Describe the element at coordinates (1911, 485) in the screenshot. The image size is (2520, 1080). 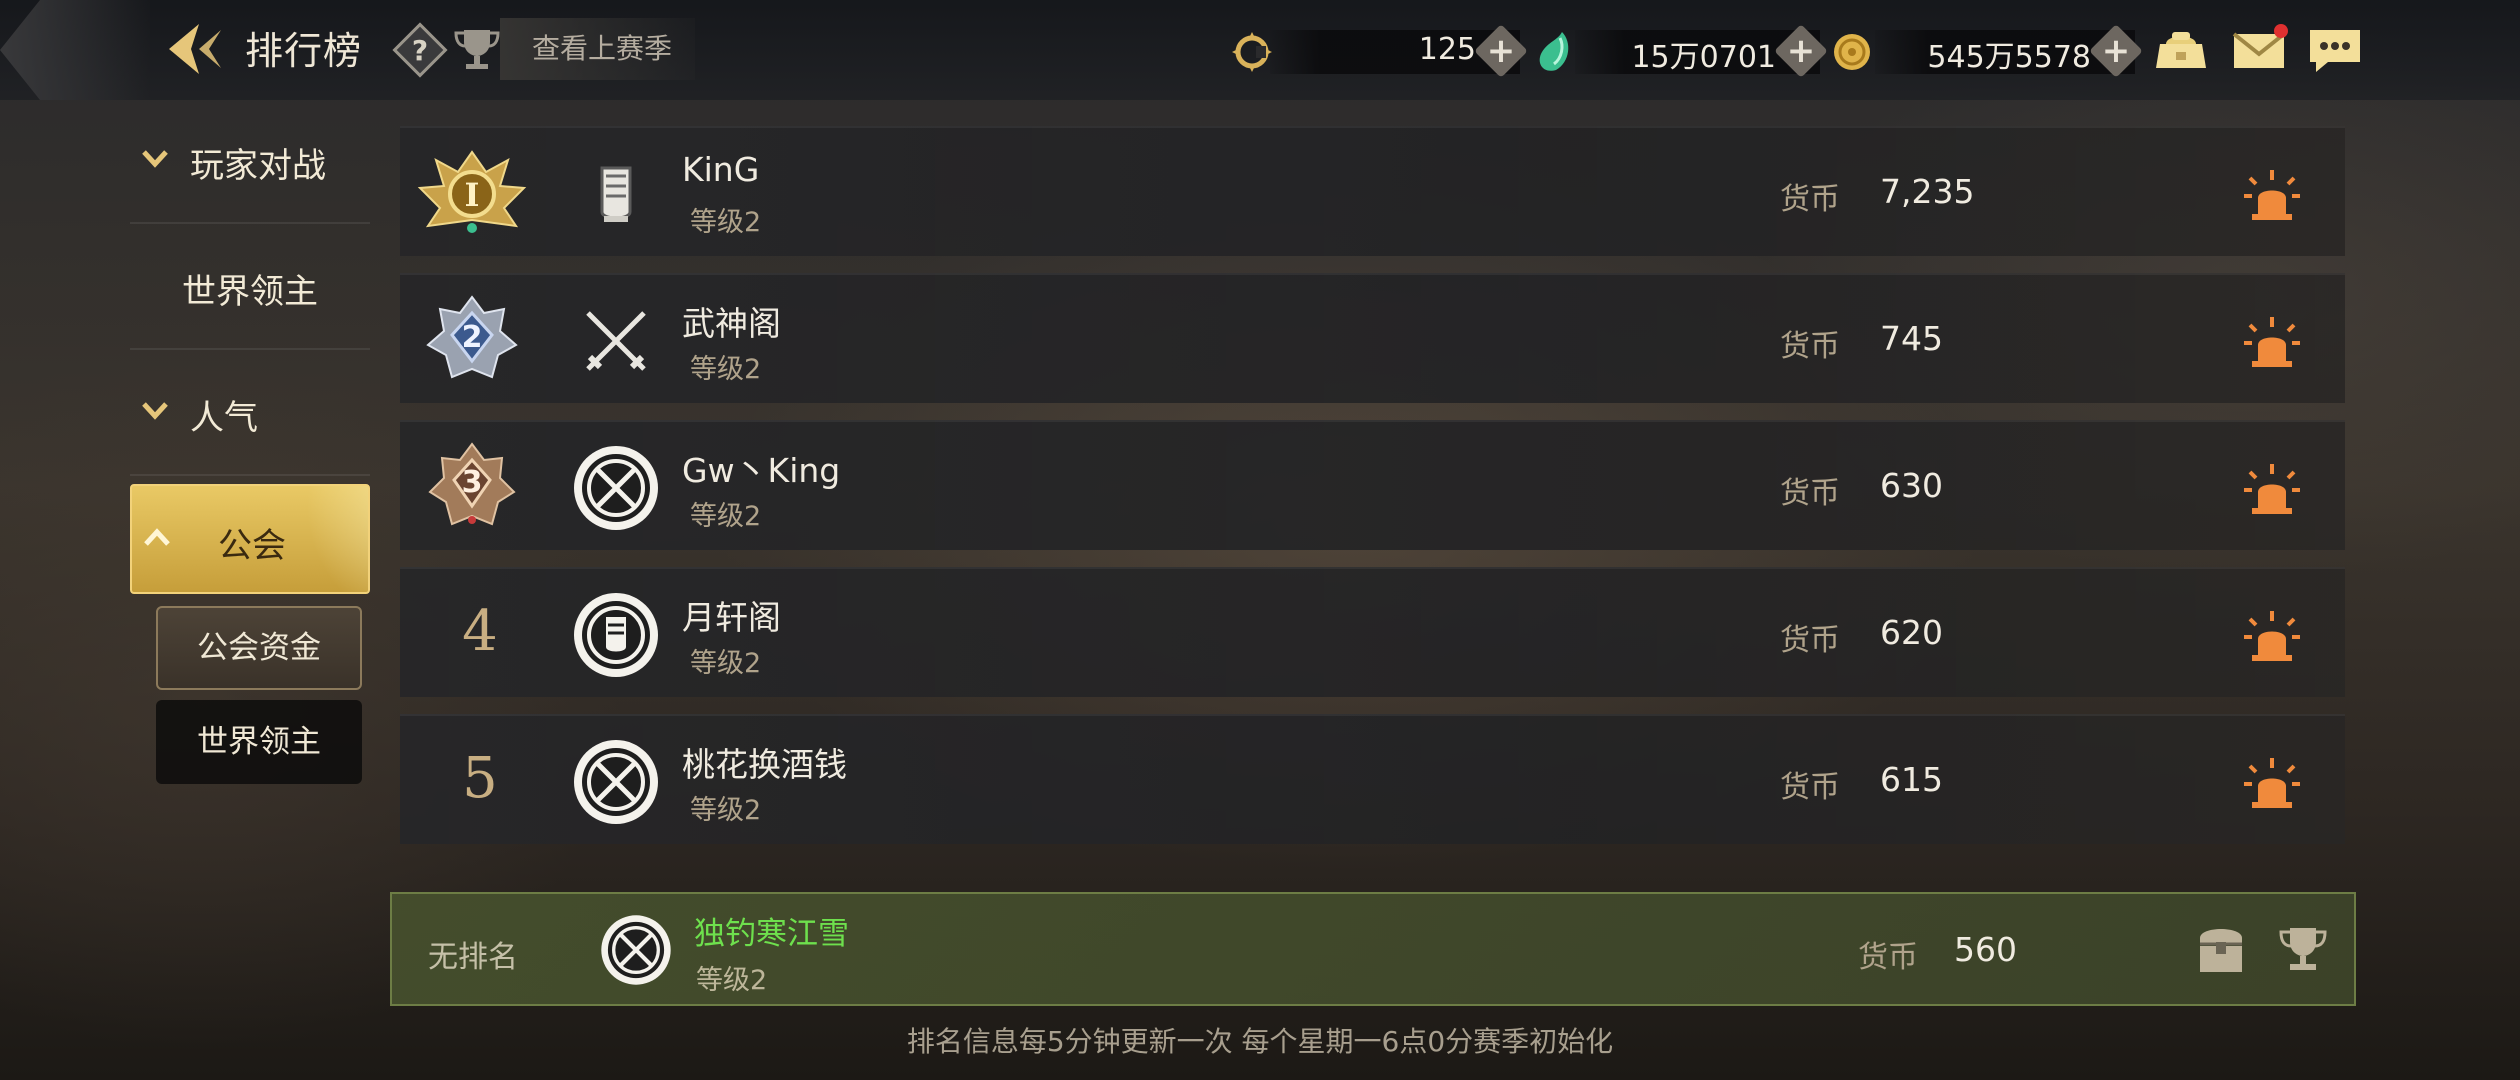
I see `currency-value: 630` at that location.